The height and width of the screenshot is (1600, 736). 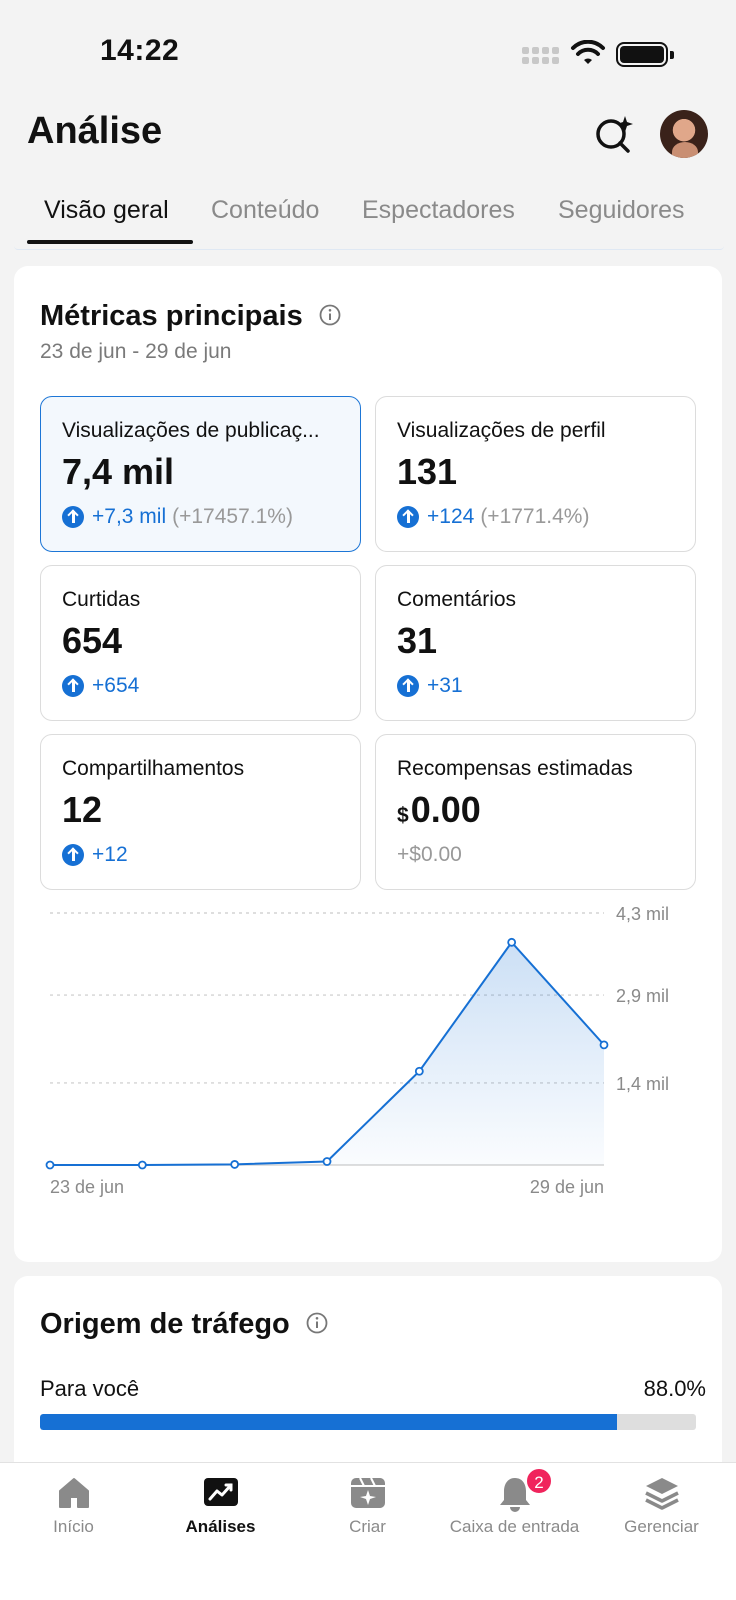 I want to click on active-tab-indicator, so click(x=110, y=242).